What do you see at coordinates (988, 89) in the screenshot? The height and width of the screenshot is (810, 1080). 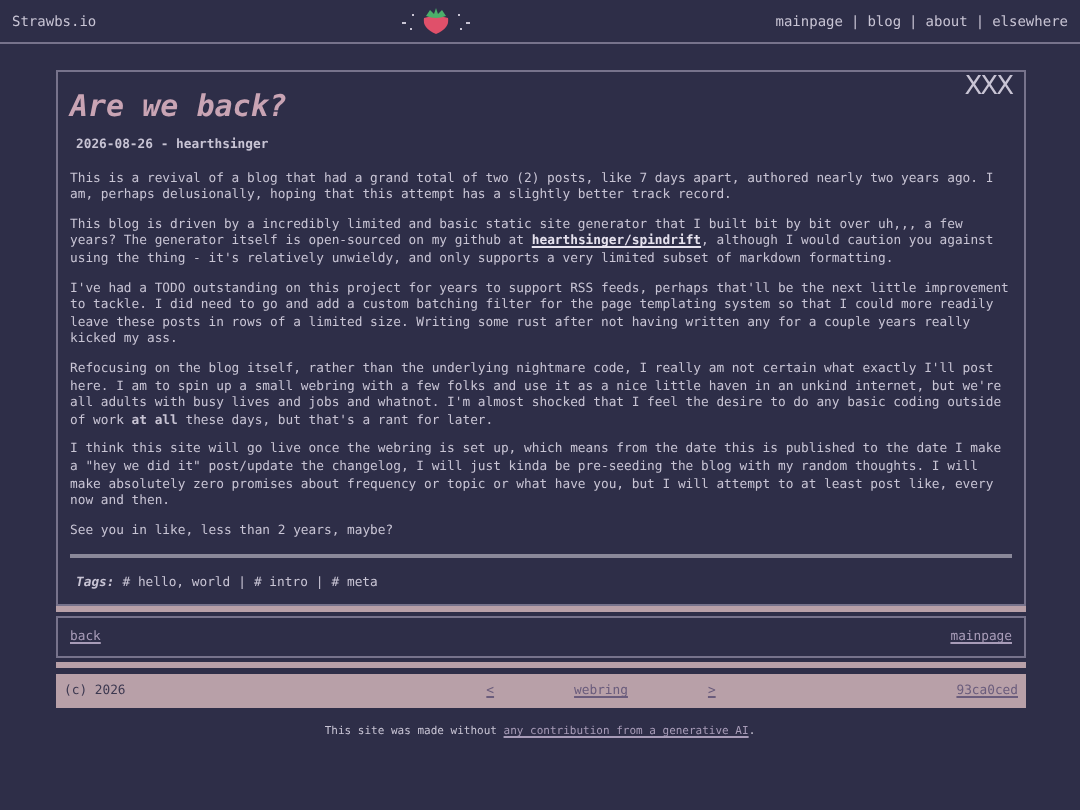 I see `post-mark: XXX` at bounding box center [988, 89].